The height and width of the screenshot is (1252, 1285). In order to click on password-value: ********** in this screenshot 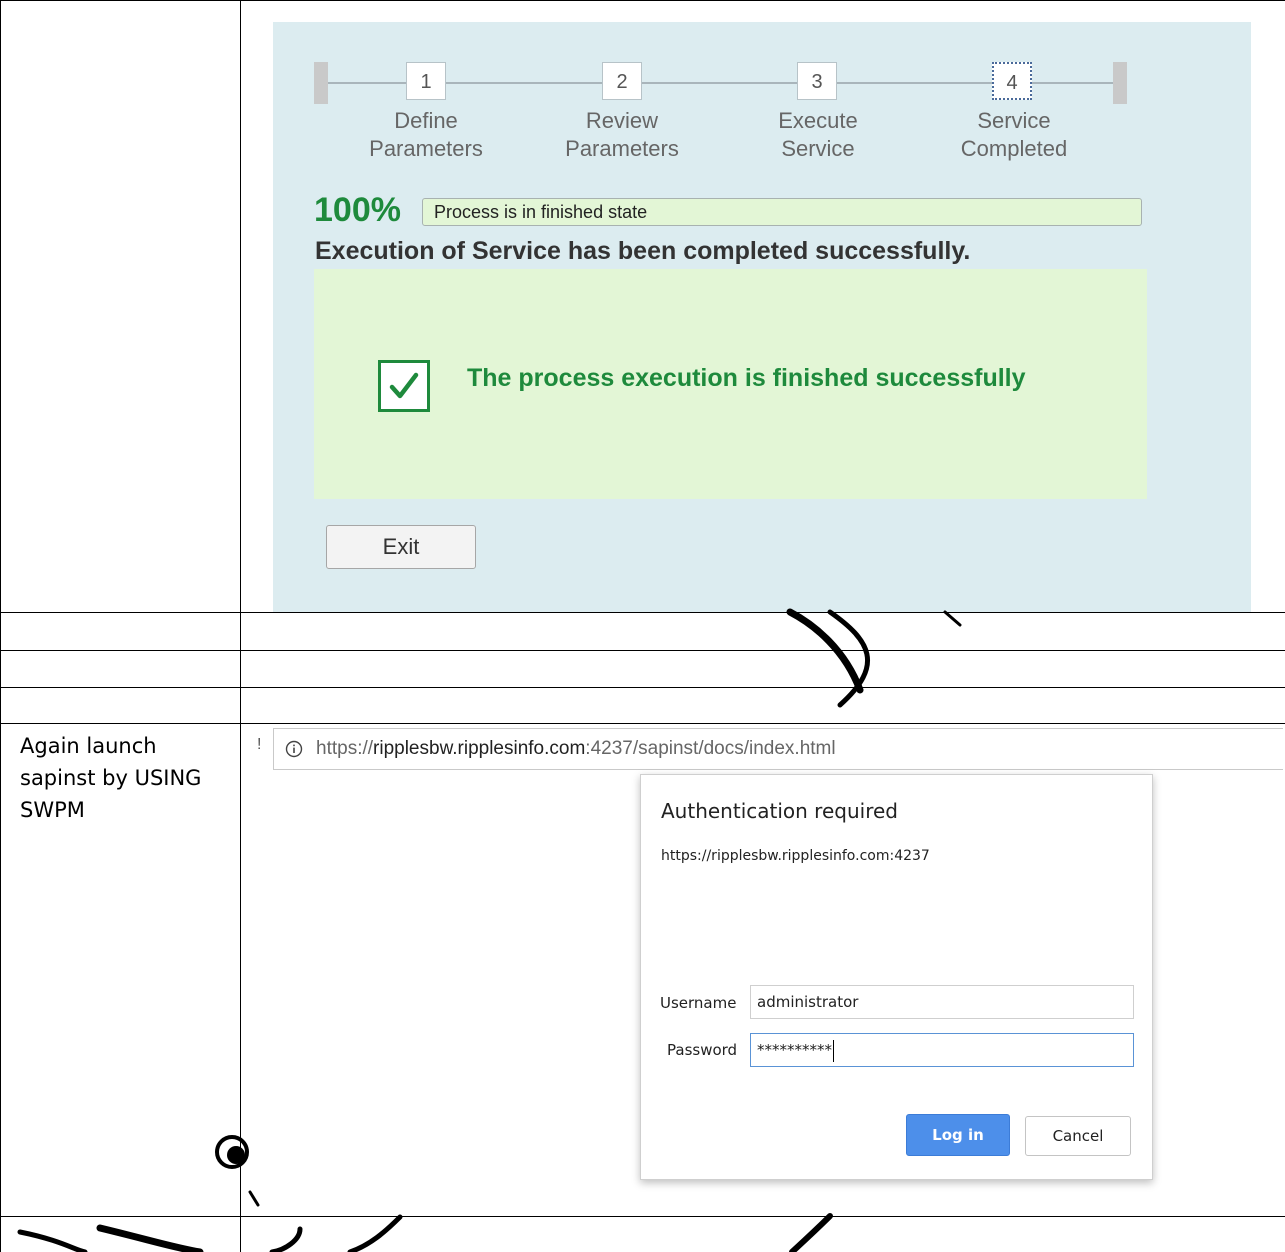, I will do `click(794, 1050)`.